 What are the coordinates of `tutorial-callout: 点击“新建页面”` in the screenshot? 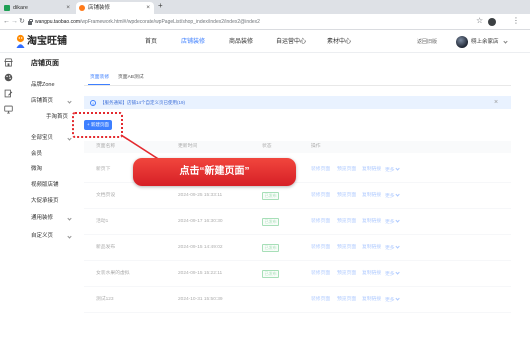 It's located at (214, 172).